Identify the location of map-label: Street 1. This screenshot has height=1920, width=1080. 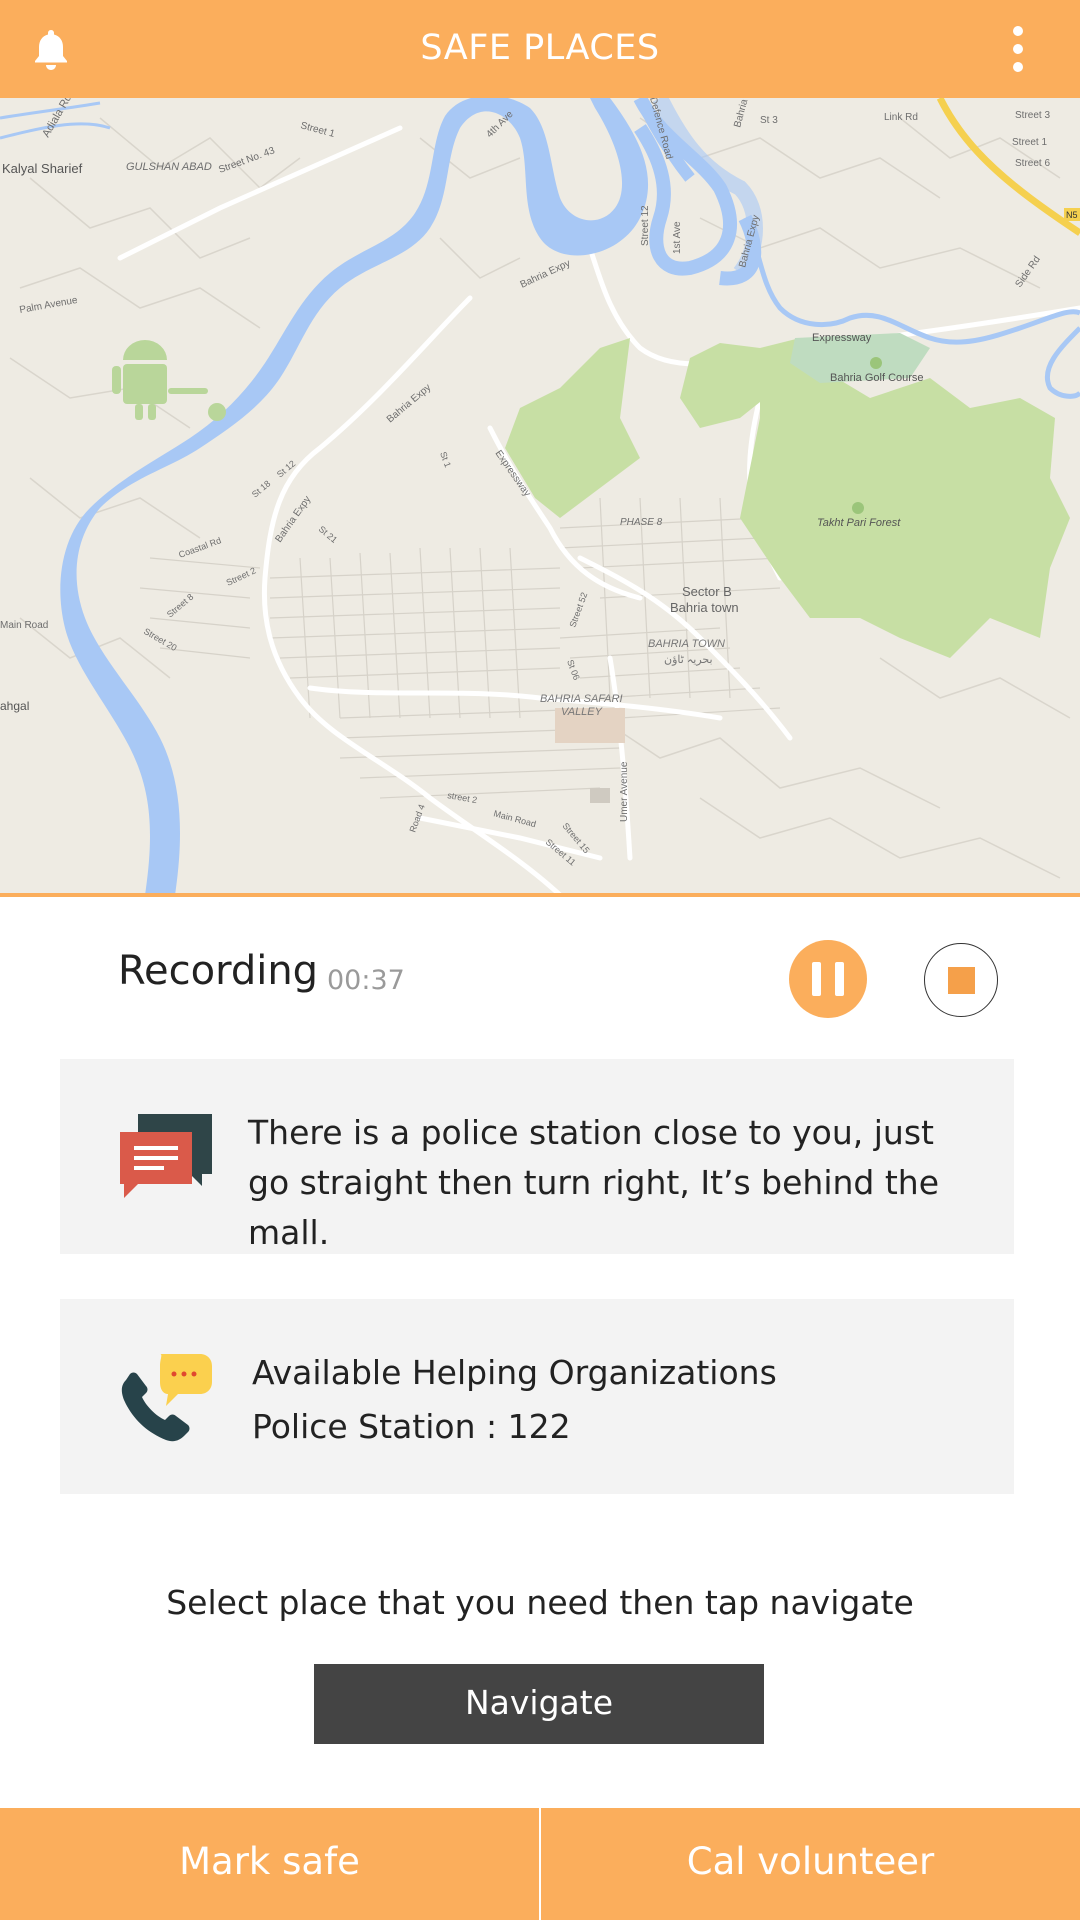
(1029, 142).